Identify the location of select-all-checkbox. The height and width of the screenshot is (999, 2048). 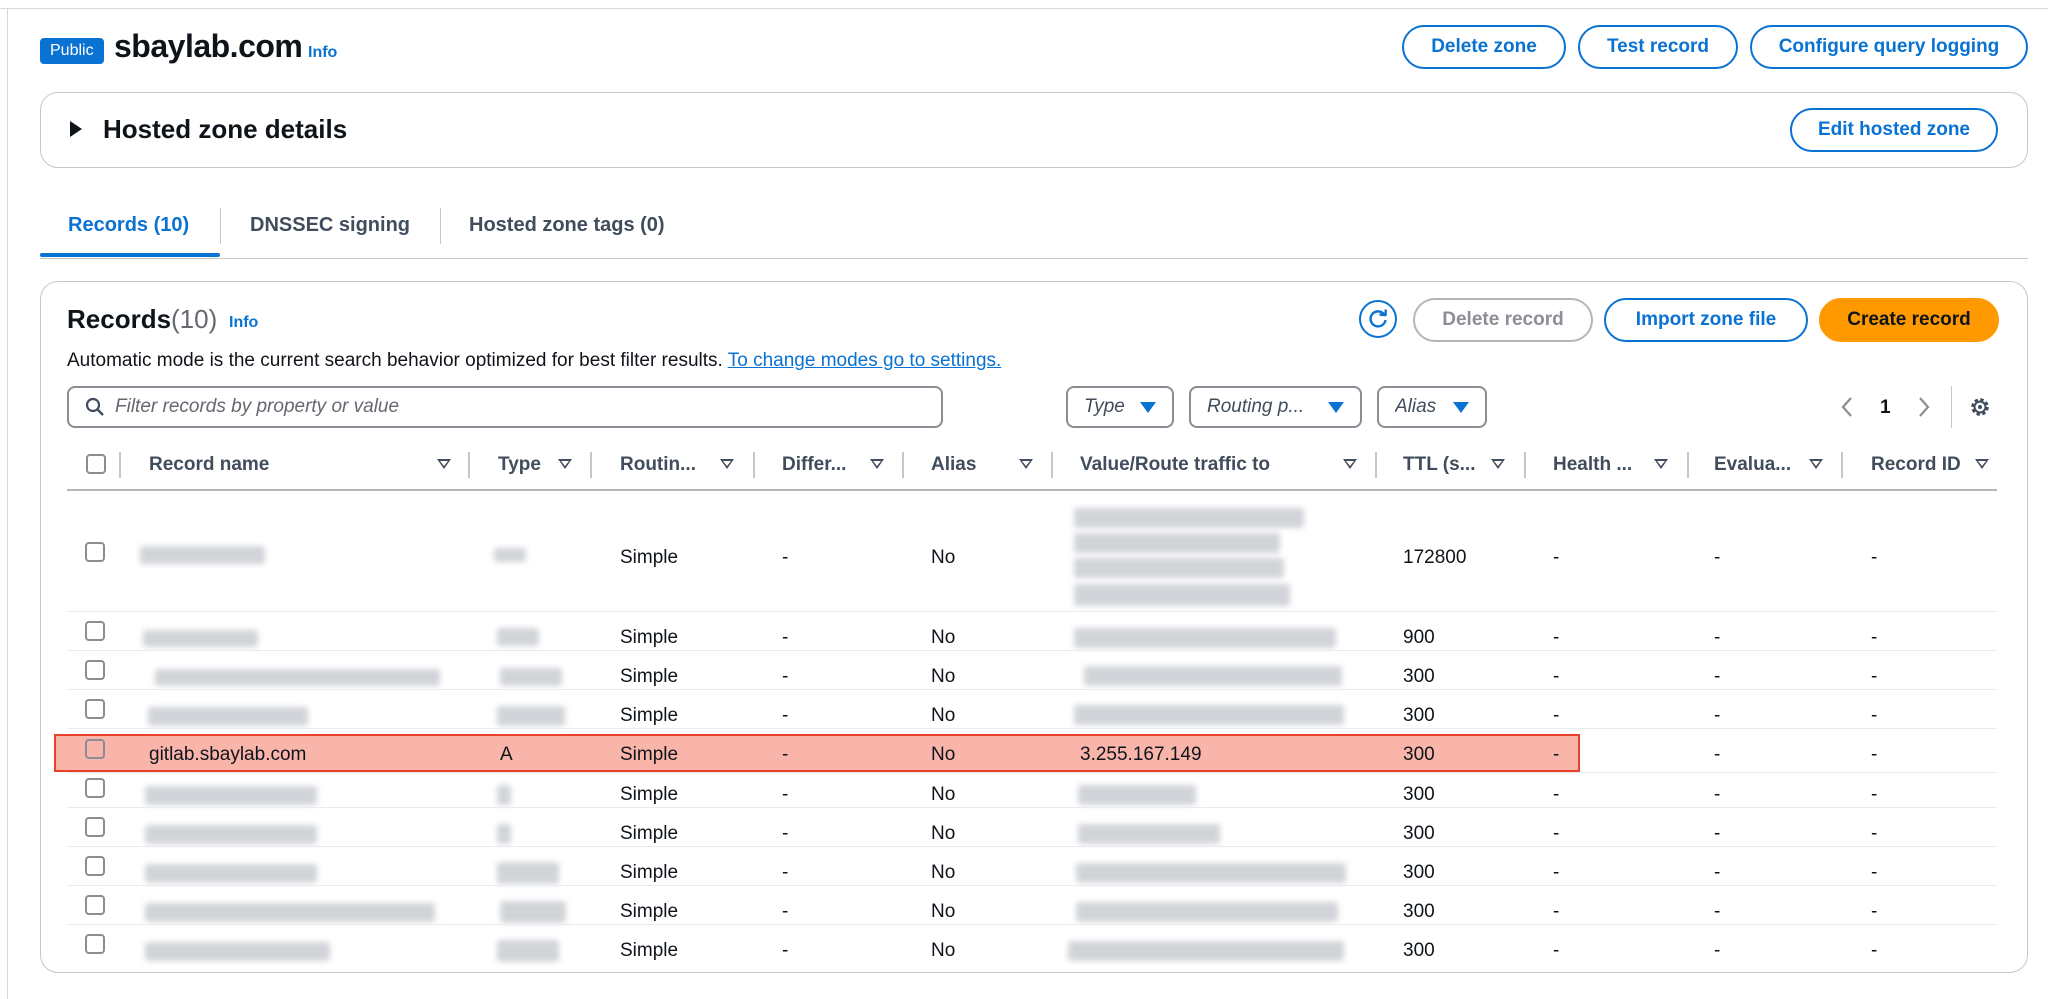
(96, 464).